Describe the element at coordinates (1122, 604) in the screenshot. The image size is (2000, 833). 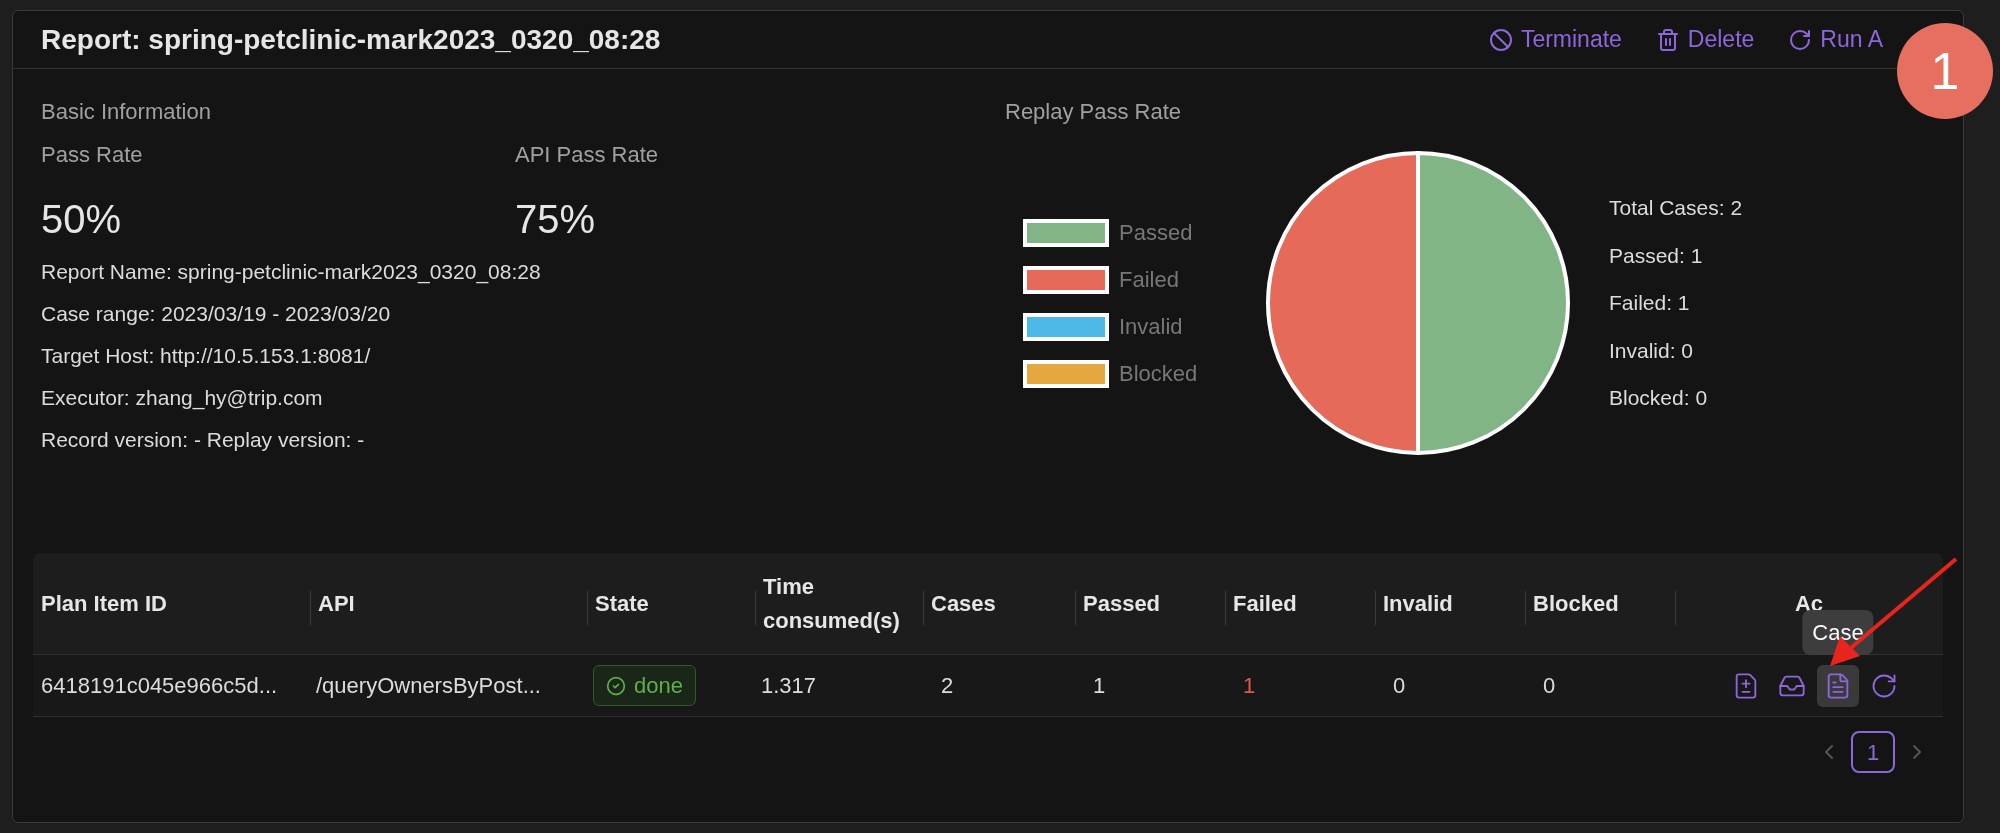
I see `column-header: Passed` at that location.